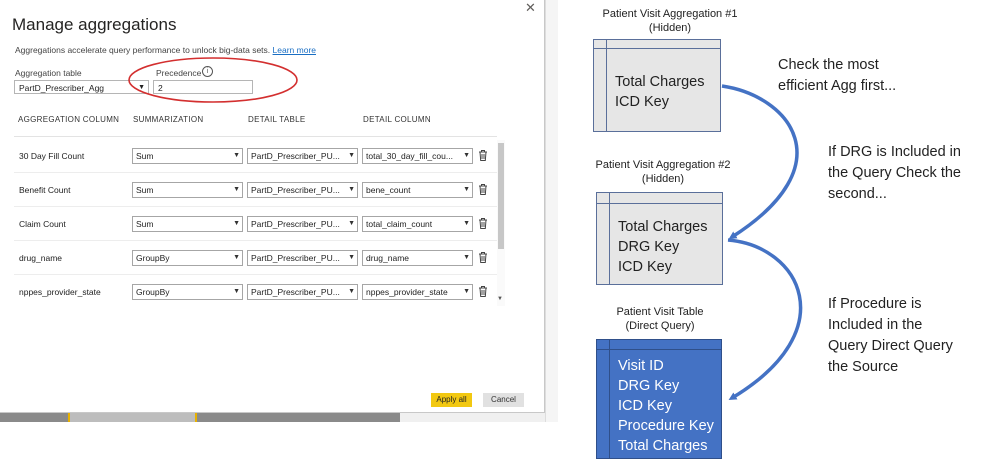 This screenshot has height=466, width=999. What do you see at coordinates (863, 367) in the screenshot?
I see `note-line: the Source` at bounding box center [863, 367].